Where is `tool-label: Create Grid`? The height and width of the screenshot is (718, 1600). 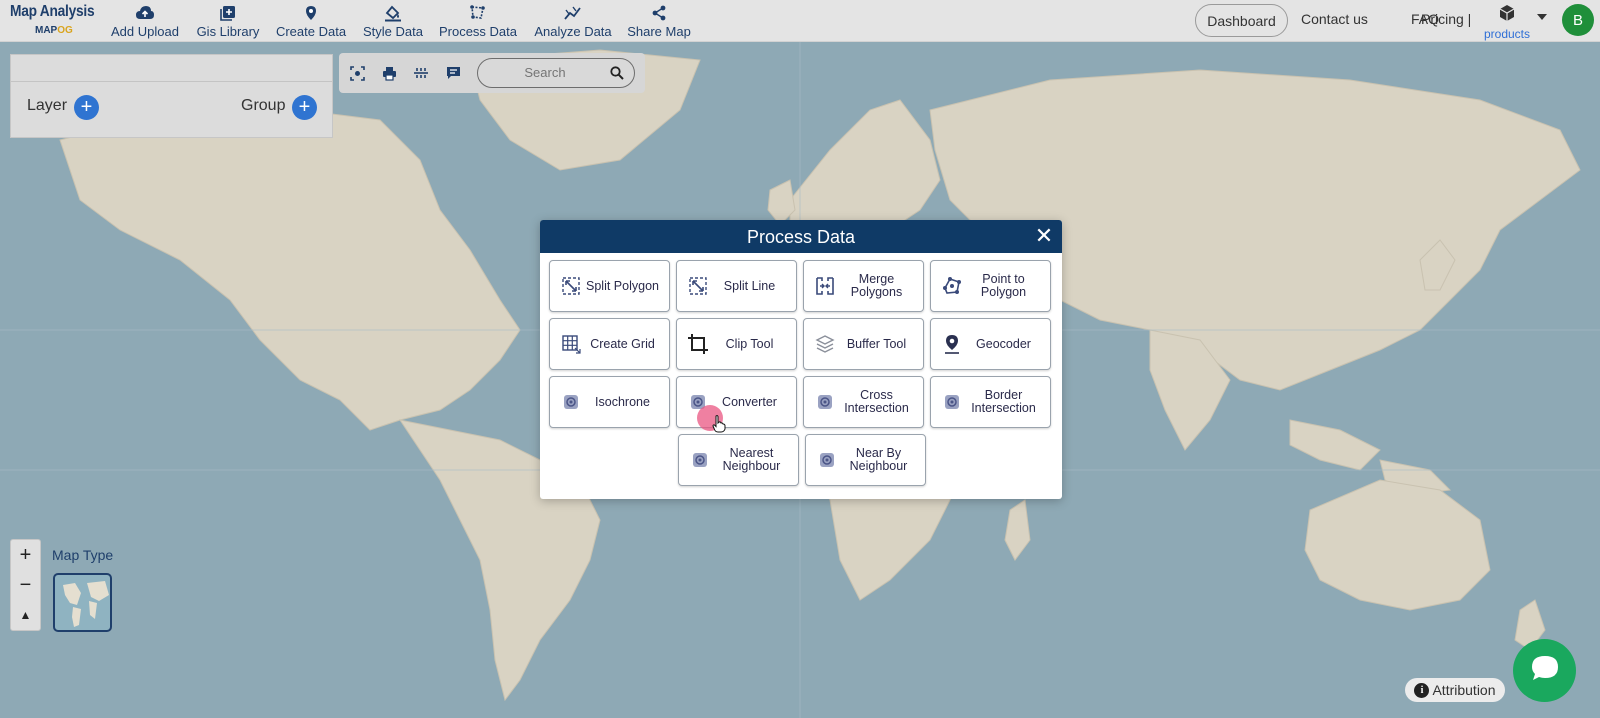 tool-label: Create Grid is located at coordinates (622, 343).